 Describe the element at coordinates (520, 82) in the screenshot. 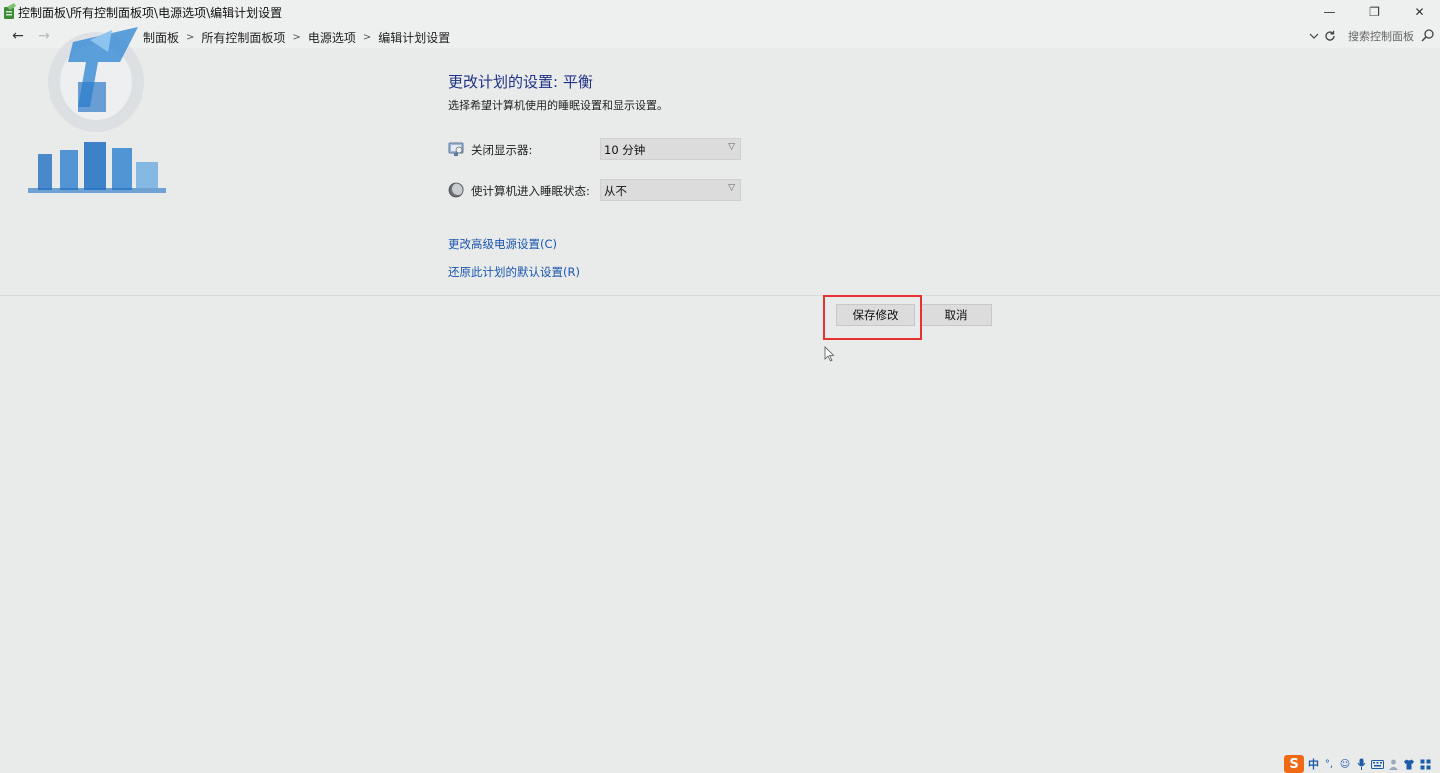

I see `page-title: 更改计划的设置: 平衡` at that location.